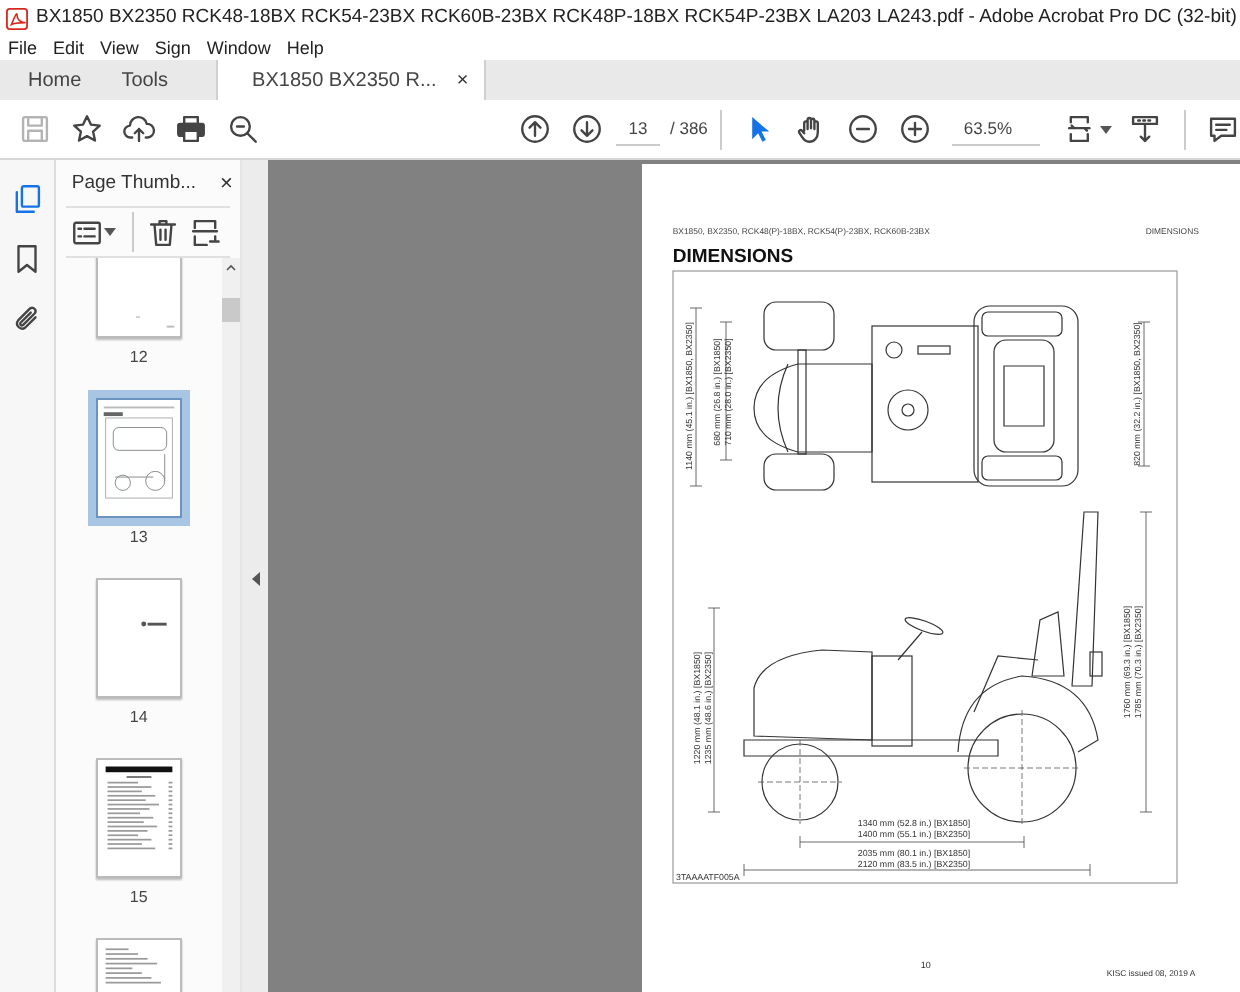  I want to click on page-number-label: 15, so click(138, 898).